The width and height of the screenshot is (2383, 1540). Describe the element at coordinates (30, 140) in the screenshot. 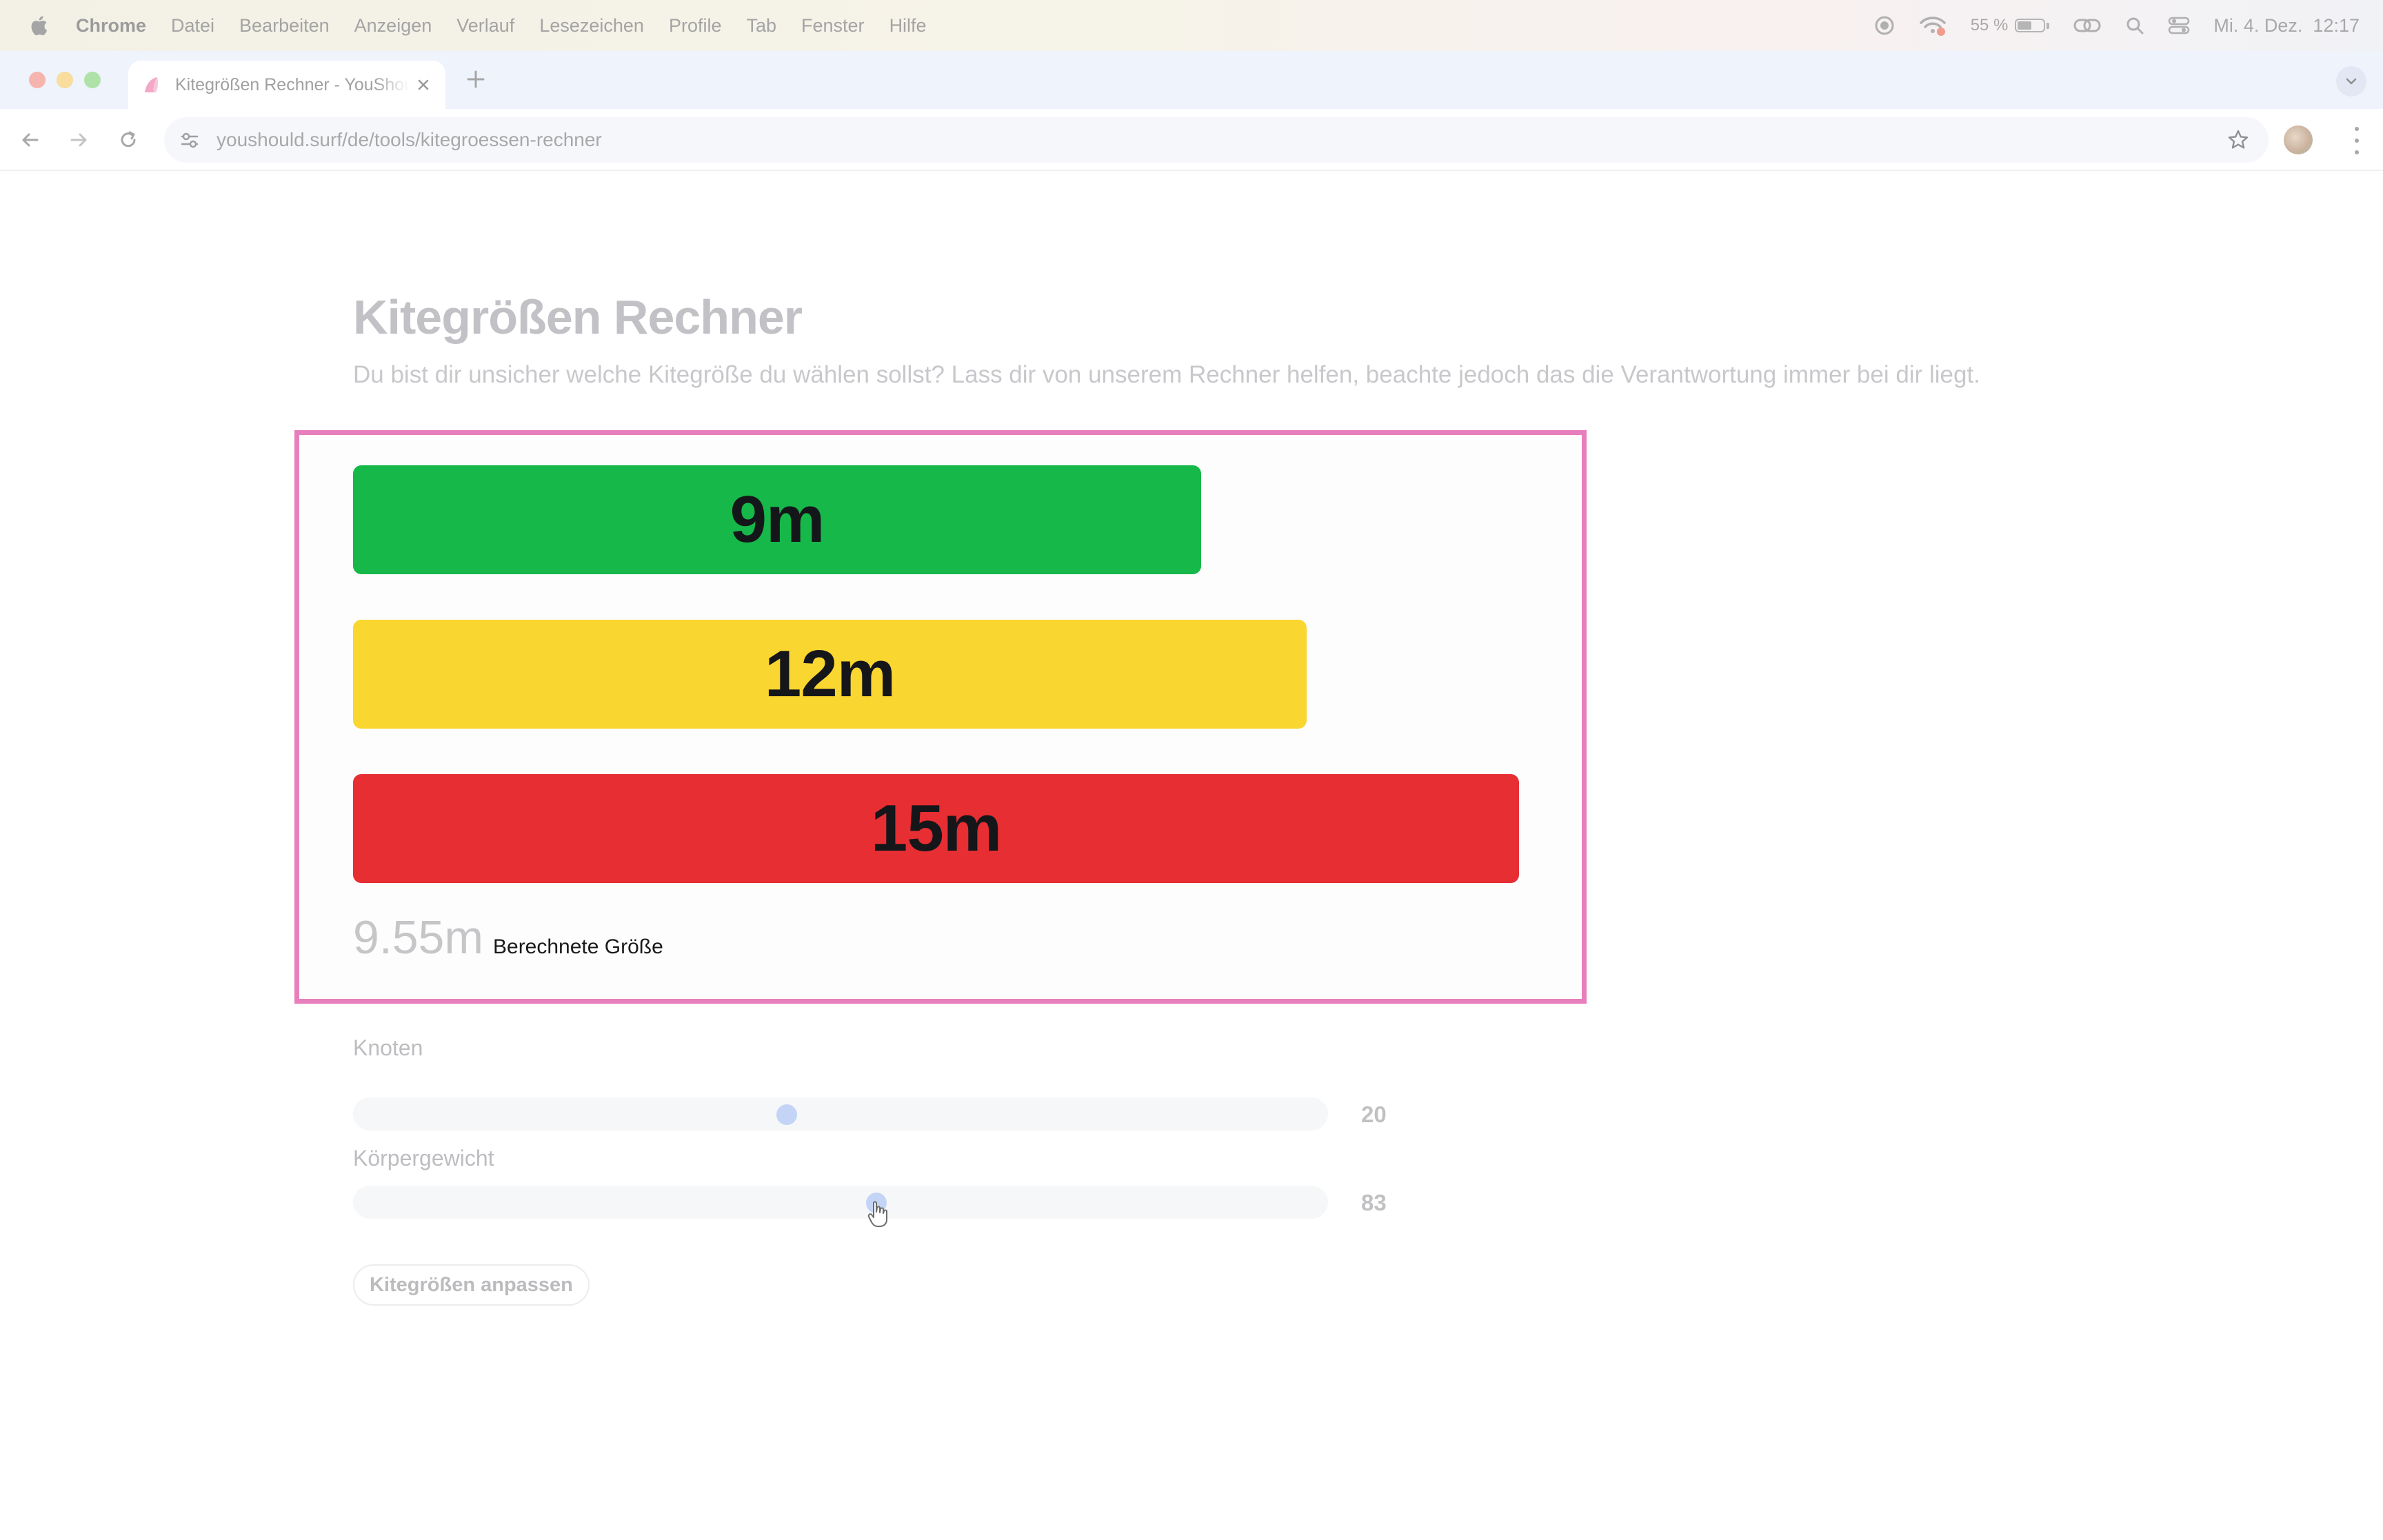

I see `back-icon` at that location.